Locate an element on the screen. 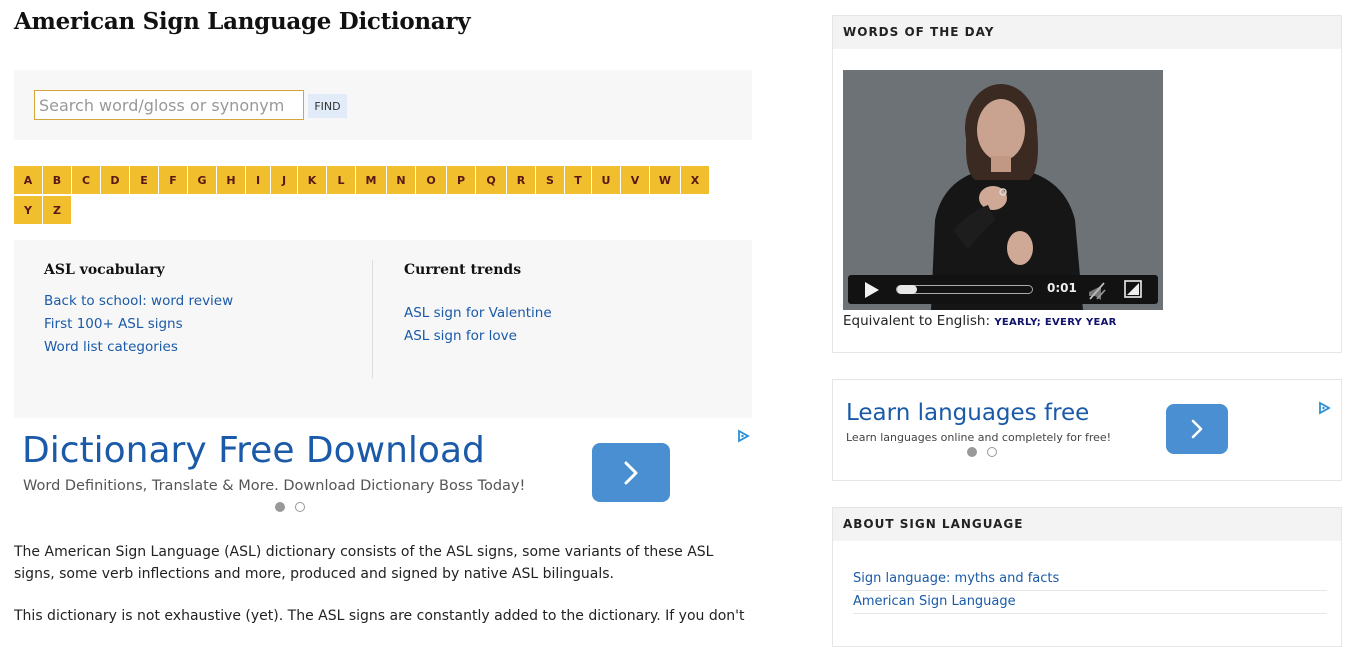 This screenshot has width=1347, height=647. link-back-to-school: Back to school: word review is located at coordinates (138, 301).